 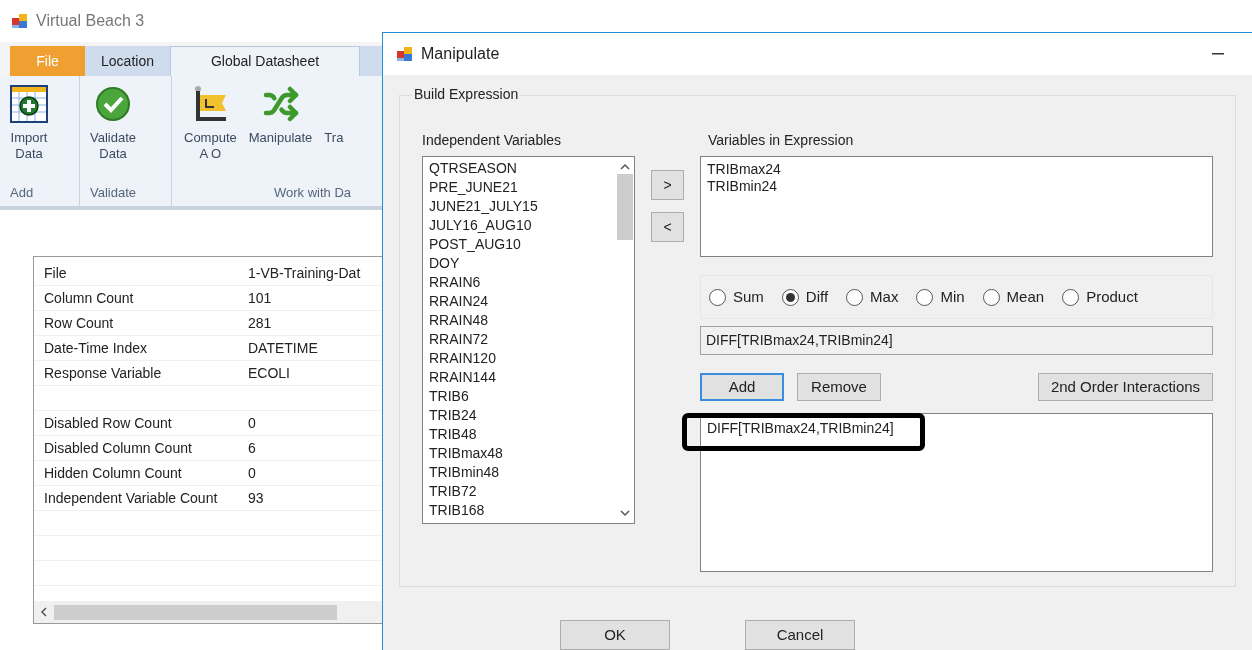 What do you see at coordinates (522, 358) in the screenshot?
I see `list-item: RRAIN120` at bounding box center [522, 358].